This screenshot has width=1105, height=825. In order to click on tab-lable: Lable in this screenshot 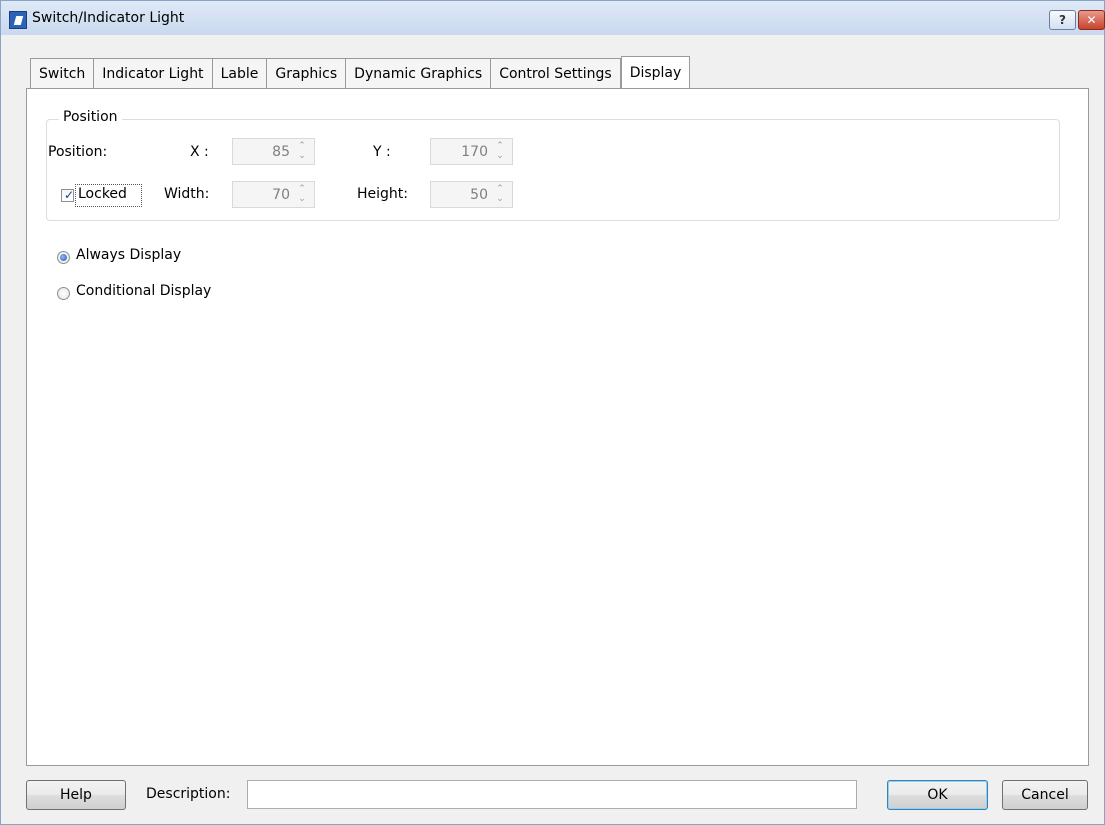, I will do `click(240, 73)`.